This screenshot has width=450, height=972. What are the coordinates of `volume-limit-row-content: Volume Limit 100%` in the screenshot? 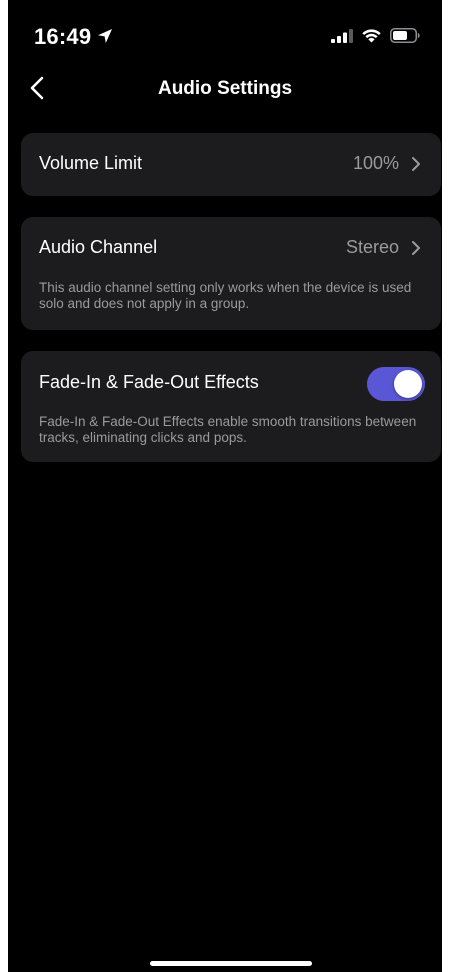 It's located at (231, 163).